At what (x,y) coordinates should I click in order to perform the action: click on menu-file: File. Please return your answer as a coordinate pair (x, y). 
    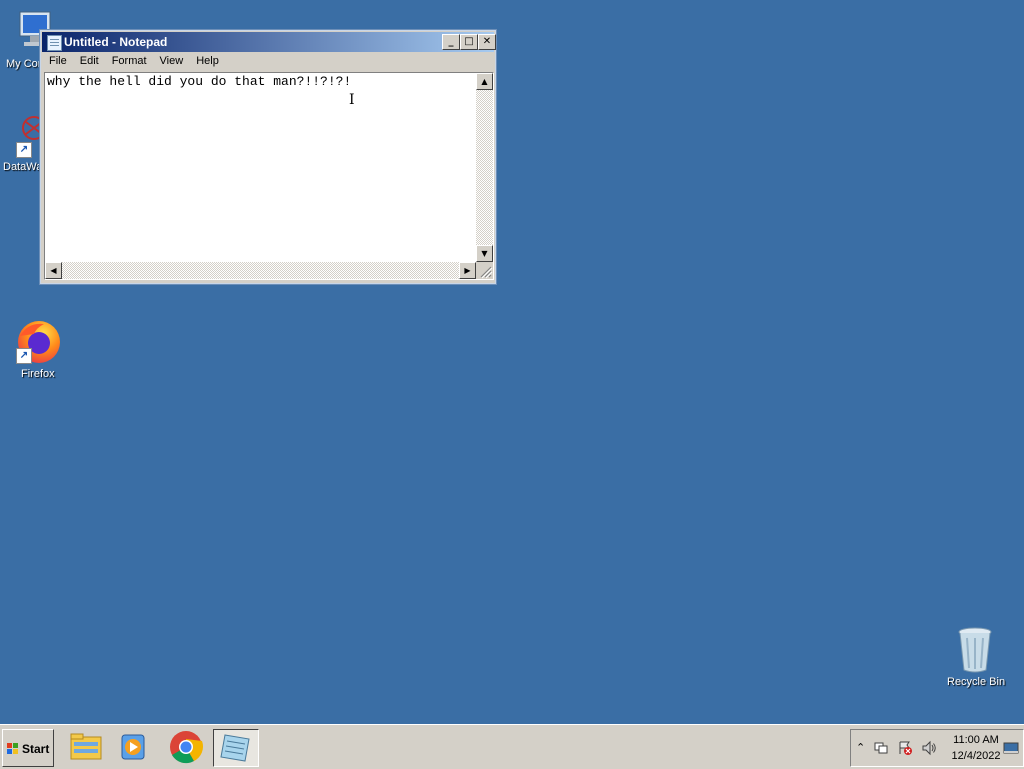
    Looking at the image, I should click on (57, 60).